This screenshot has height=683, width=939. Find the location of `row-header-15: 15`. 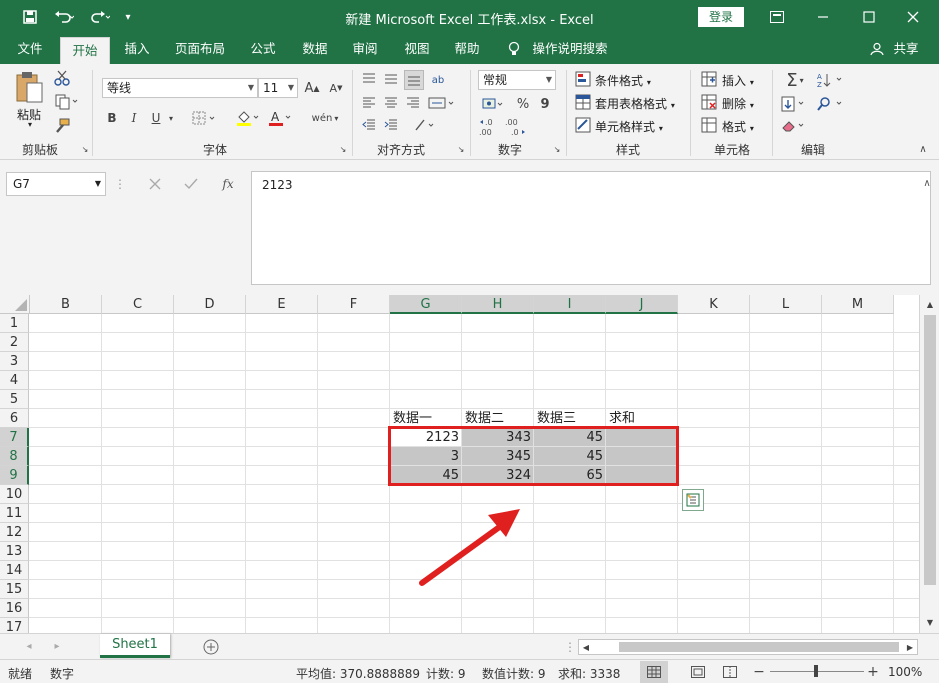

row-header-15: 15 is located at coordinates (14, 589).